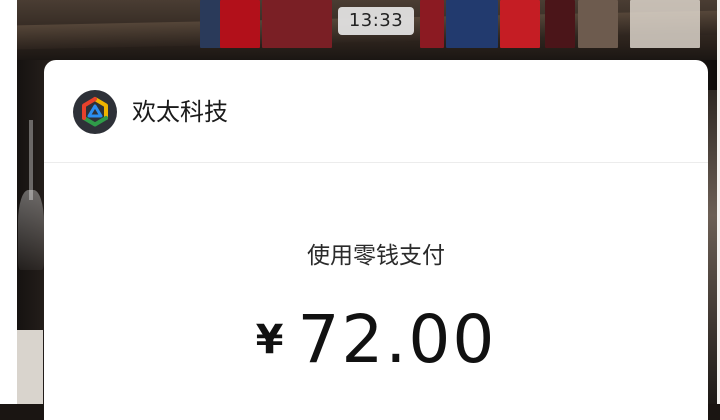 The image size is (720, 420). What do you see at coordinates (180, 112) in the screenshot?
I see `merchant-name: 欢太科技` at bounding box center [180, 112].